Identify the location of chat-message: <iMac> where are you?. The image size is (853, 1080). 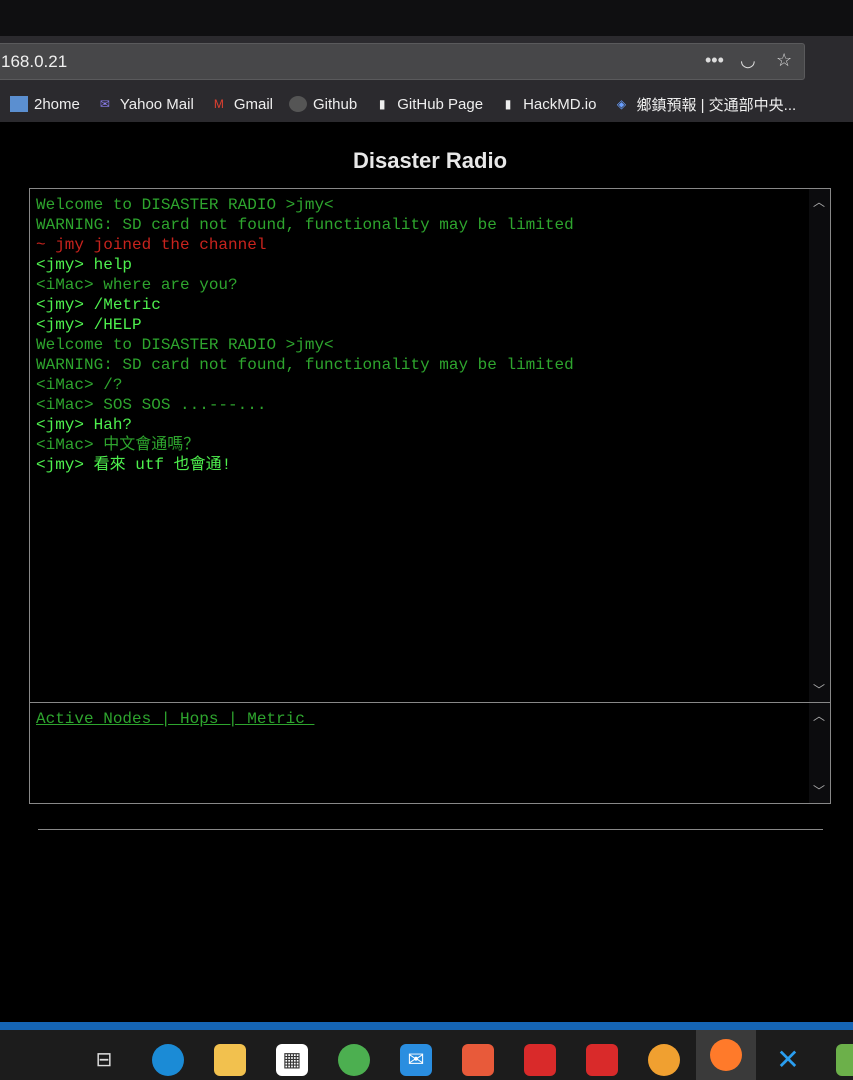
(137, 285).